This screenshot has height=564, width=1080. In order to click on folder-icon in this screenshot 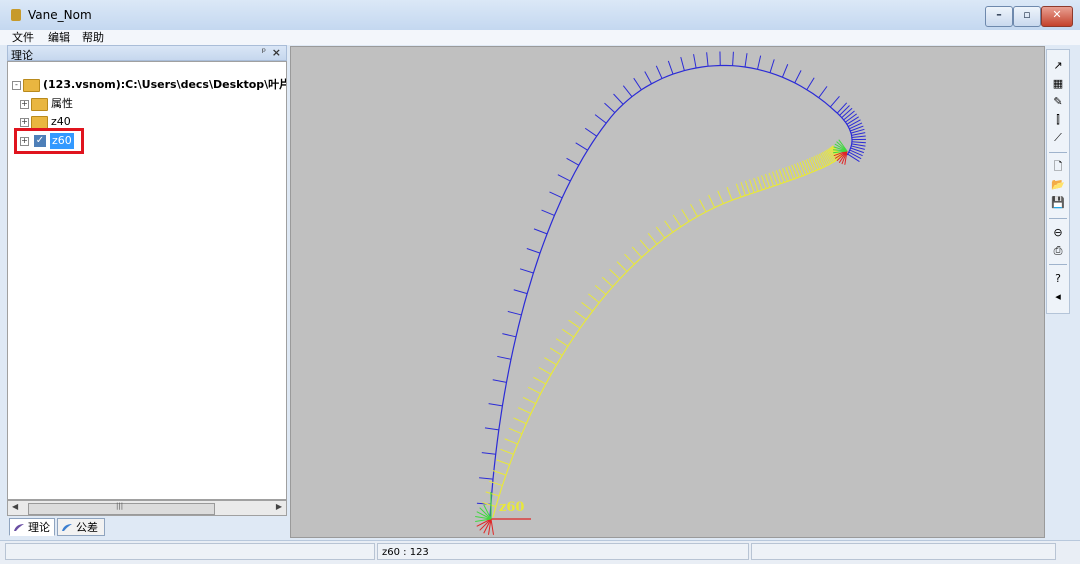, I will do `click(31, 85)`.